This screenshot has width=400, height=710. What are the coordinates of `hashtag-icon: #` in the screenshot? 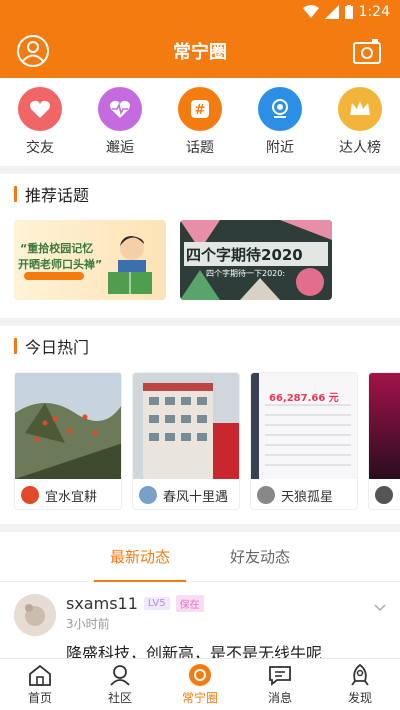 It's located at (200, 109).